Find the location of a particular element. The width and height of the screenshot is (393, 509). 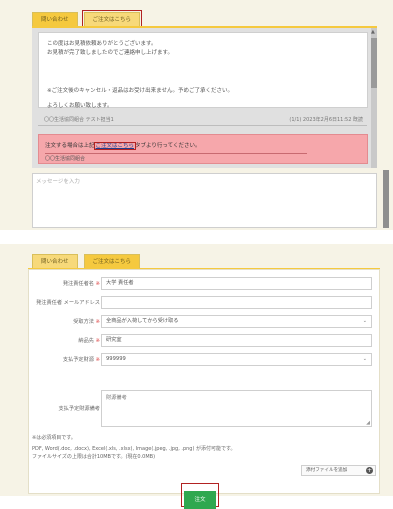

order-submit-button: 注文 is located at coordinates (200, 500).